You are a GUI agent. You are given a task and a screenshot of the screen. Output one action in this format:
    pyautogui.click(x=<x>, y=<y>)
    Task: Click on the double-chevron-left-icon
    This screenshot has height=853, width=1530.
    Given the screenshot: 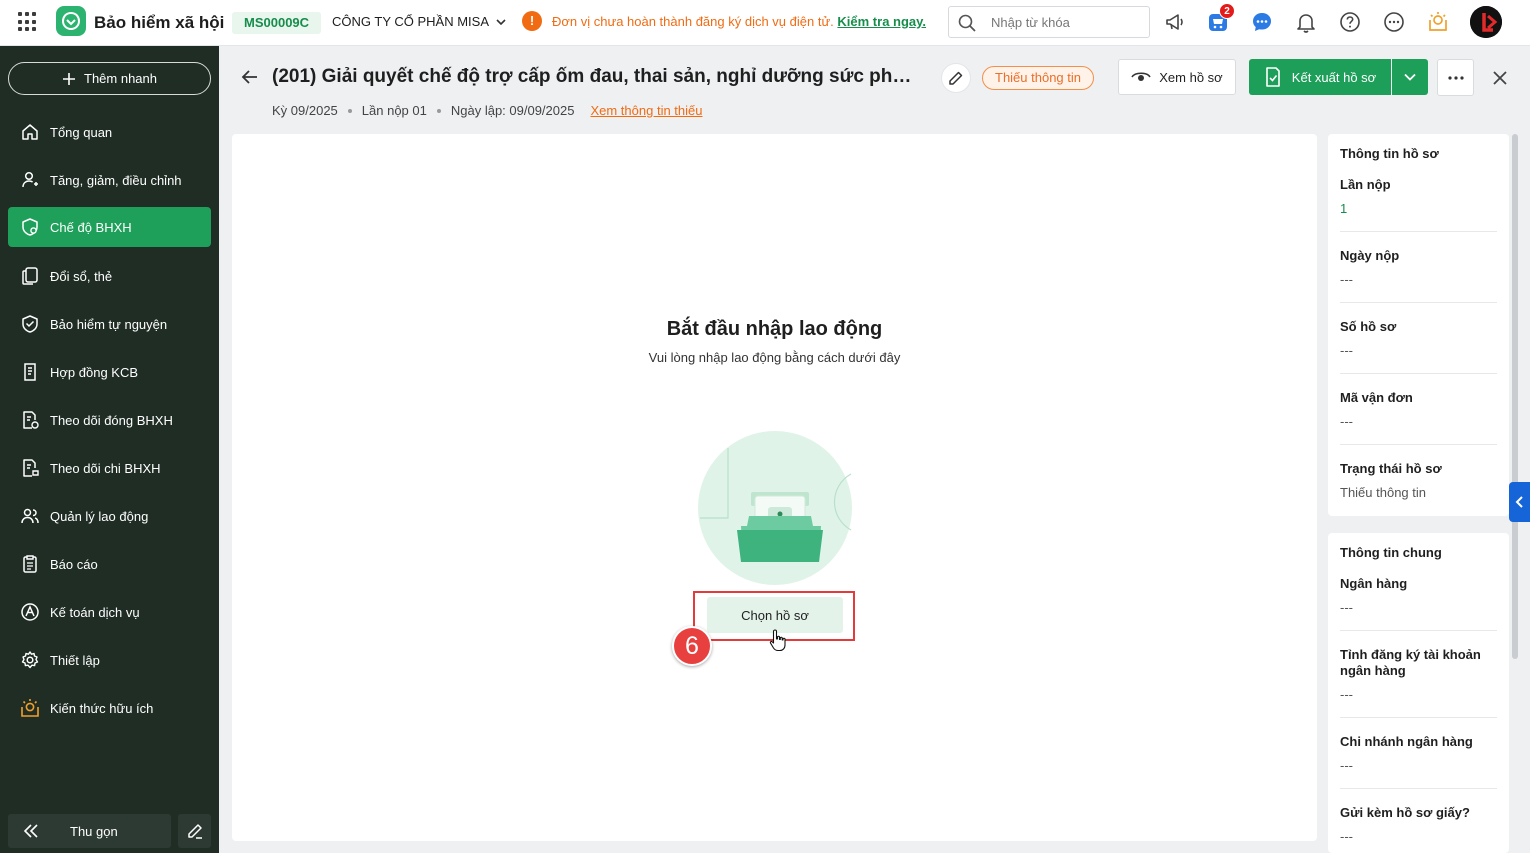 What is the action you would take?
    pyautogui.click(x=30, y=831)
    